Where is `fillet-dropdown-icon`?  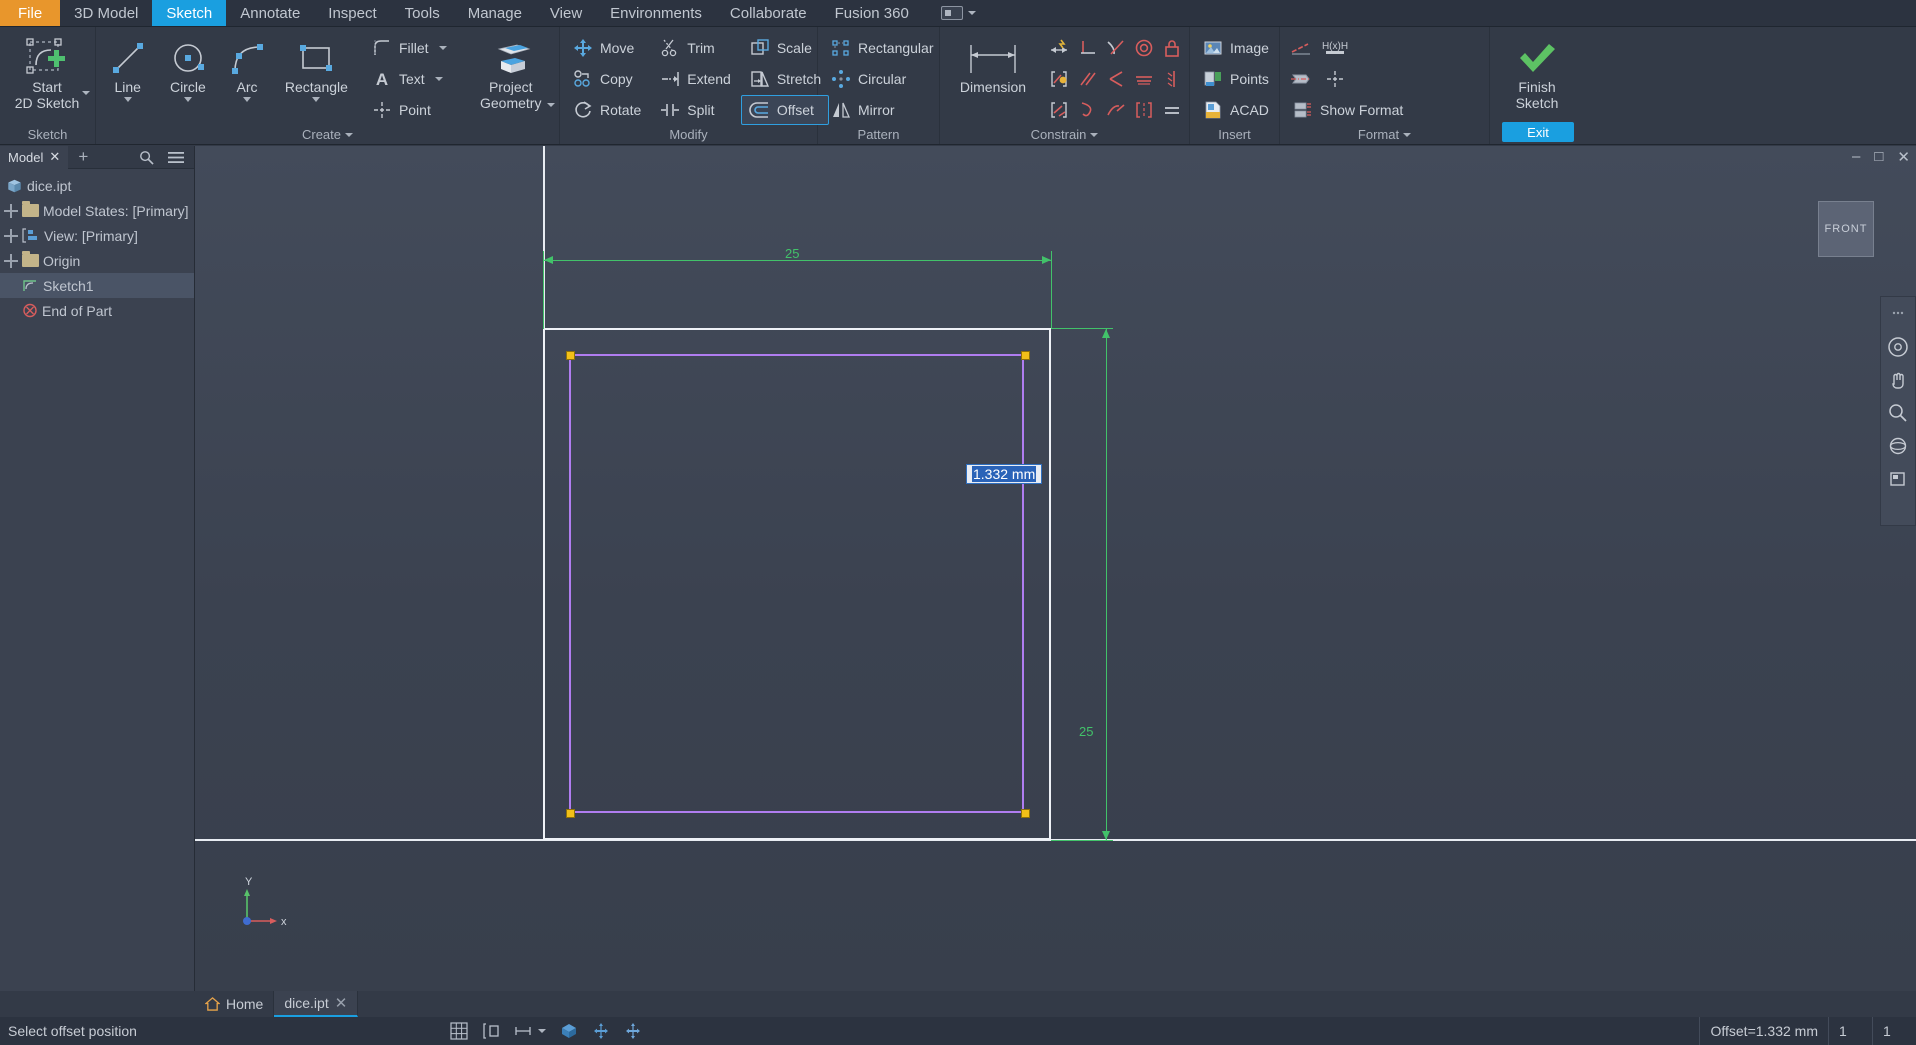
fillet-dropdown-icon is located at coordinates (442, 48).